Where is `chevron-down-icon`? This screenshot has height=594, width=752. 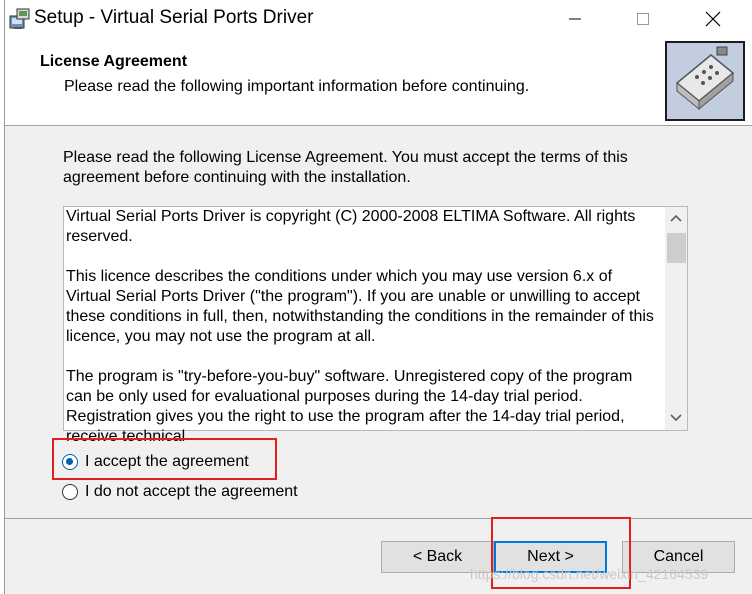
chevron-down-icon is located at coordinates (676, 418).